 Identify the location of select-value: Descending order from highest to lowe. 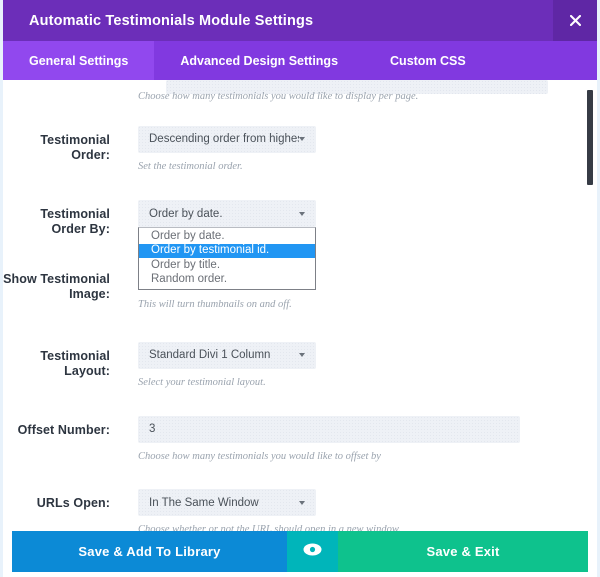
(224, 139).